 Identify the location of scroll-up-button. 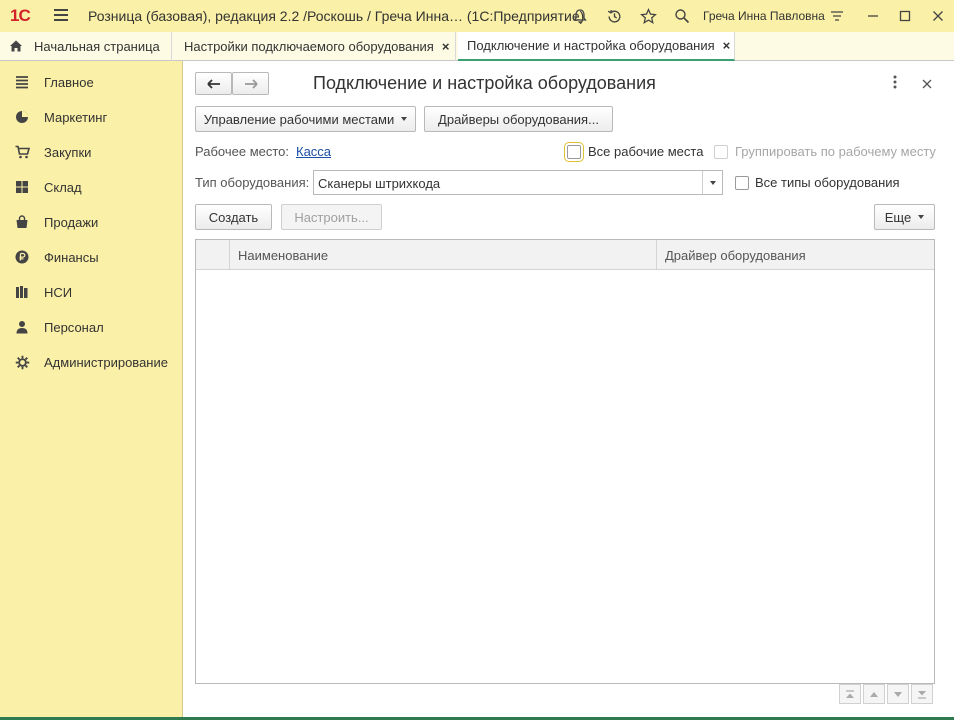
(874, 694).